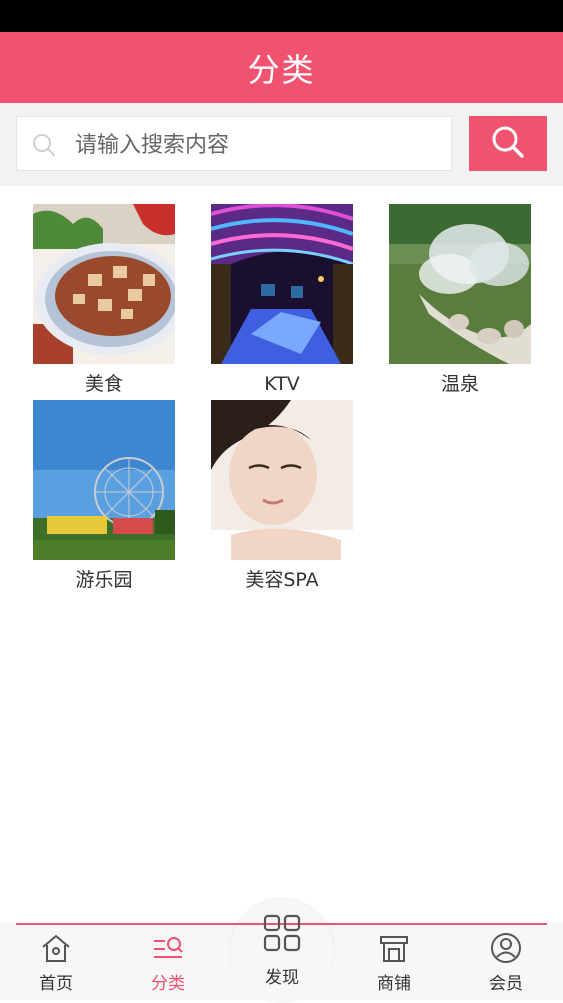 The height and width of the screenshot is (1003, 563). I want to click on tab-home: 首页, so click(56, 964).